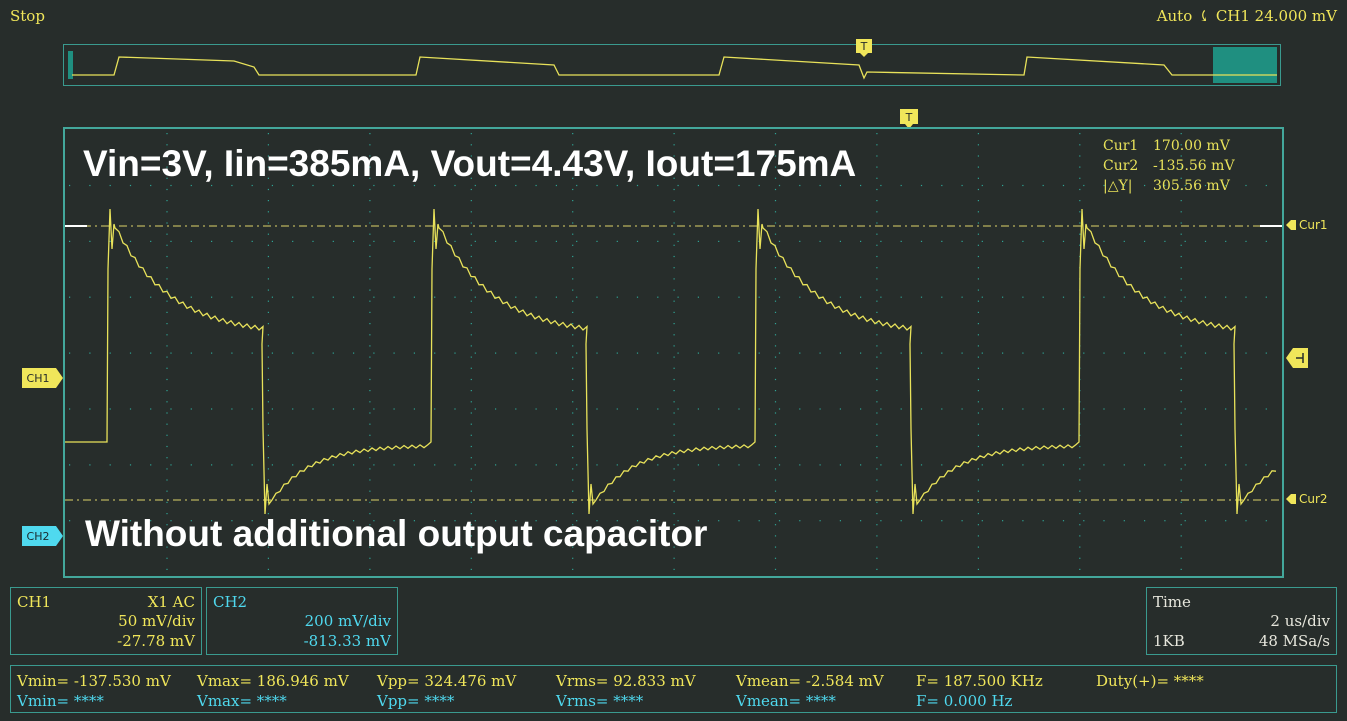 This screenshot has height=721, width=1347. I want to click on cur2-readout-label: Cur2, so click(1121, 166).